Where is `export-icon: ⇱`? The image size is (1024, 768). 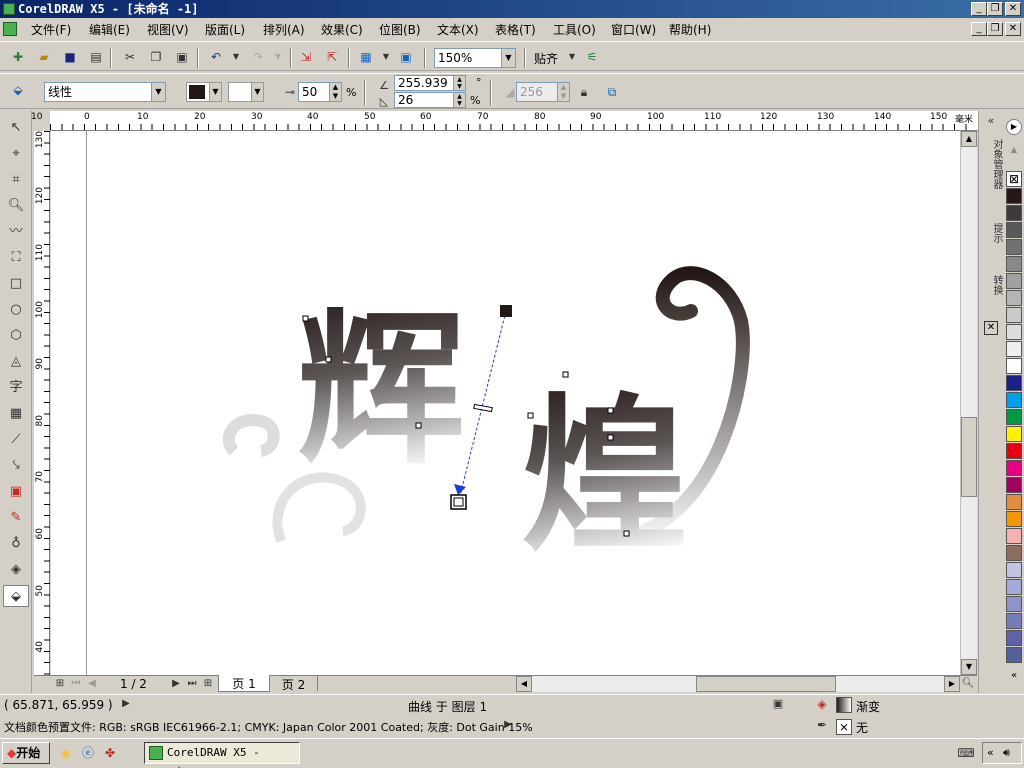
export-icon: ⇱ is located at coordinates (332, 57).